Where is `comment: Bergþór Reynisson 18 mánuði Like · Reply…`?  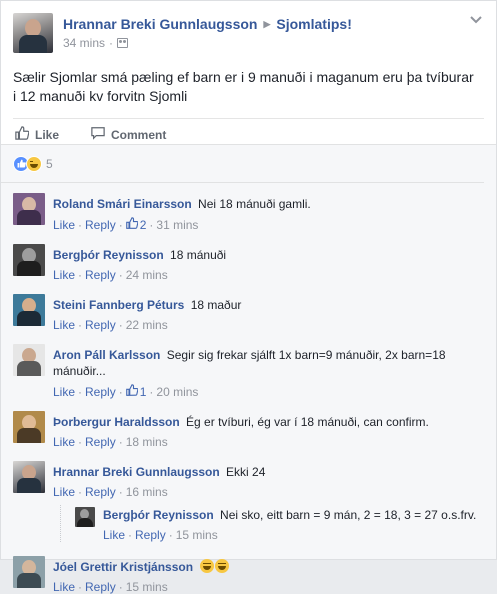 comment: Bergþór Reynisson 18 mánuði Like · Reply… is located at coordinates (254, 263).